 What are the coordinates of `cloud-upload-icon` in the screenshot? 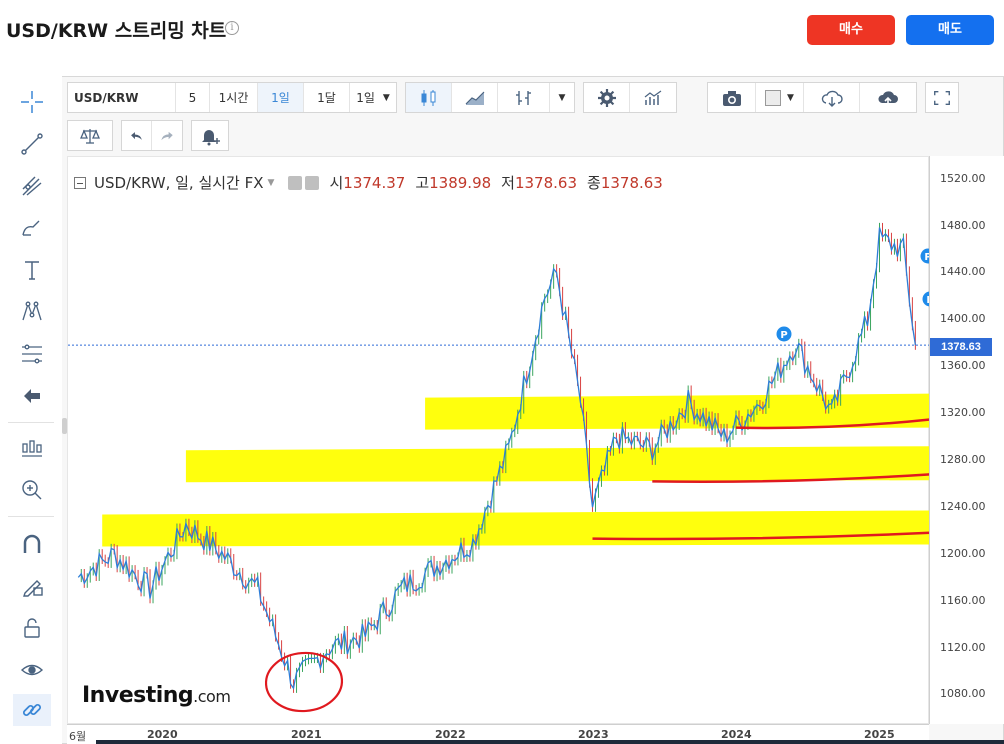 It's located at (888, 97).